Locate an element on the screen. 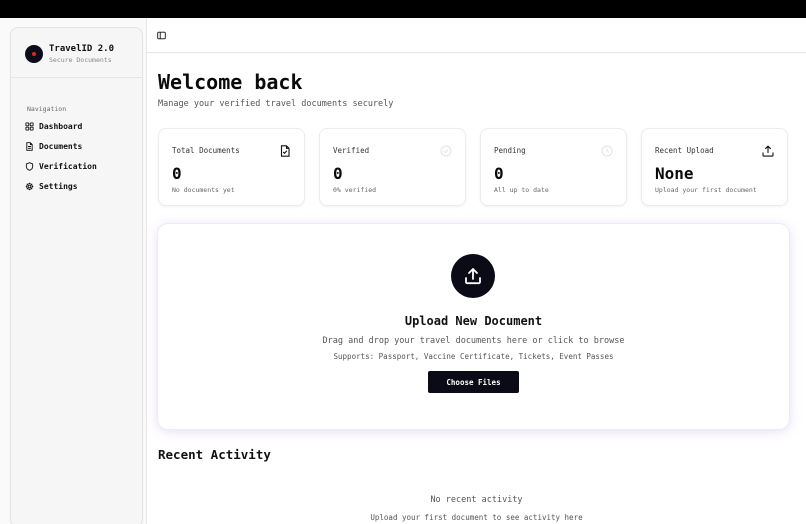 This screenshot has height=524, width=806. choose-files-button: Choose Files is located at coordinates (473, 382).